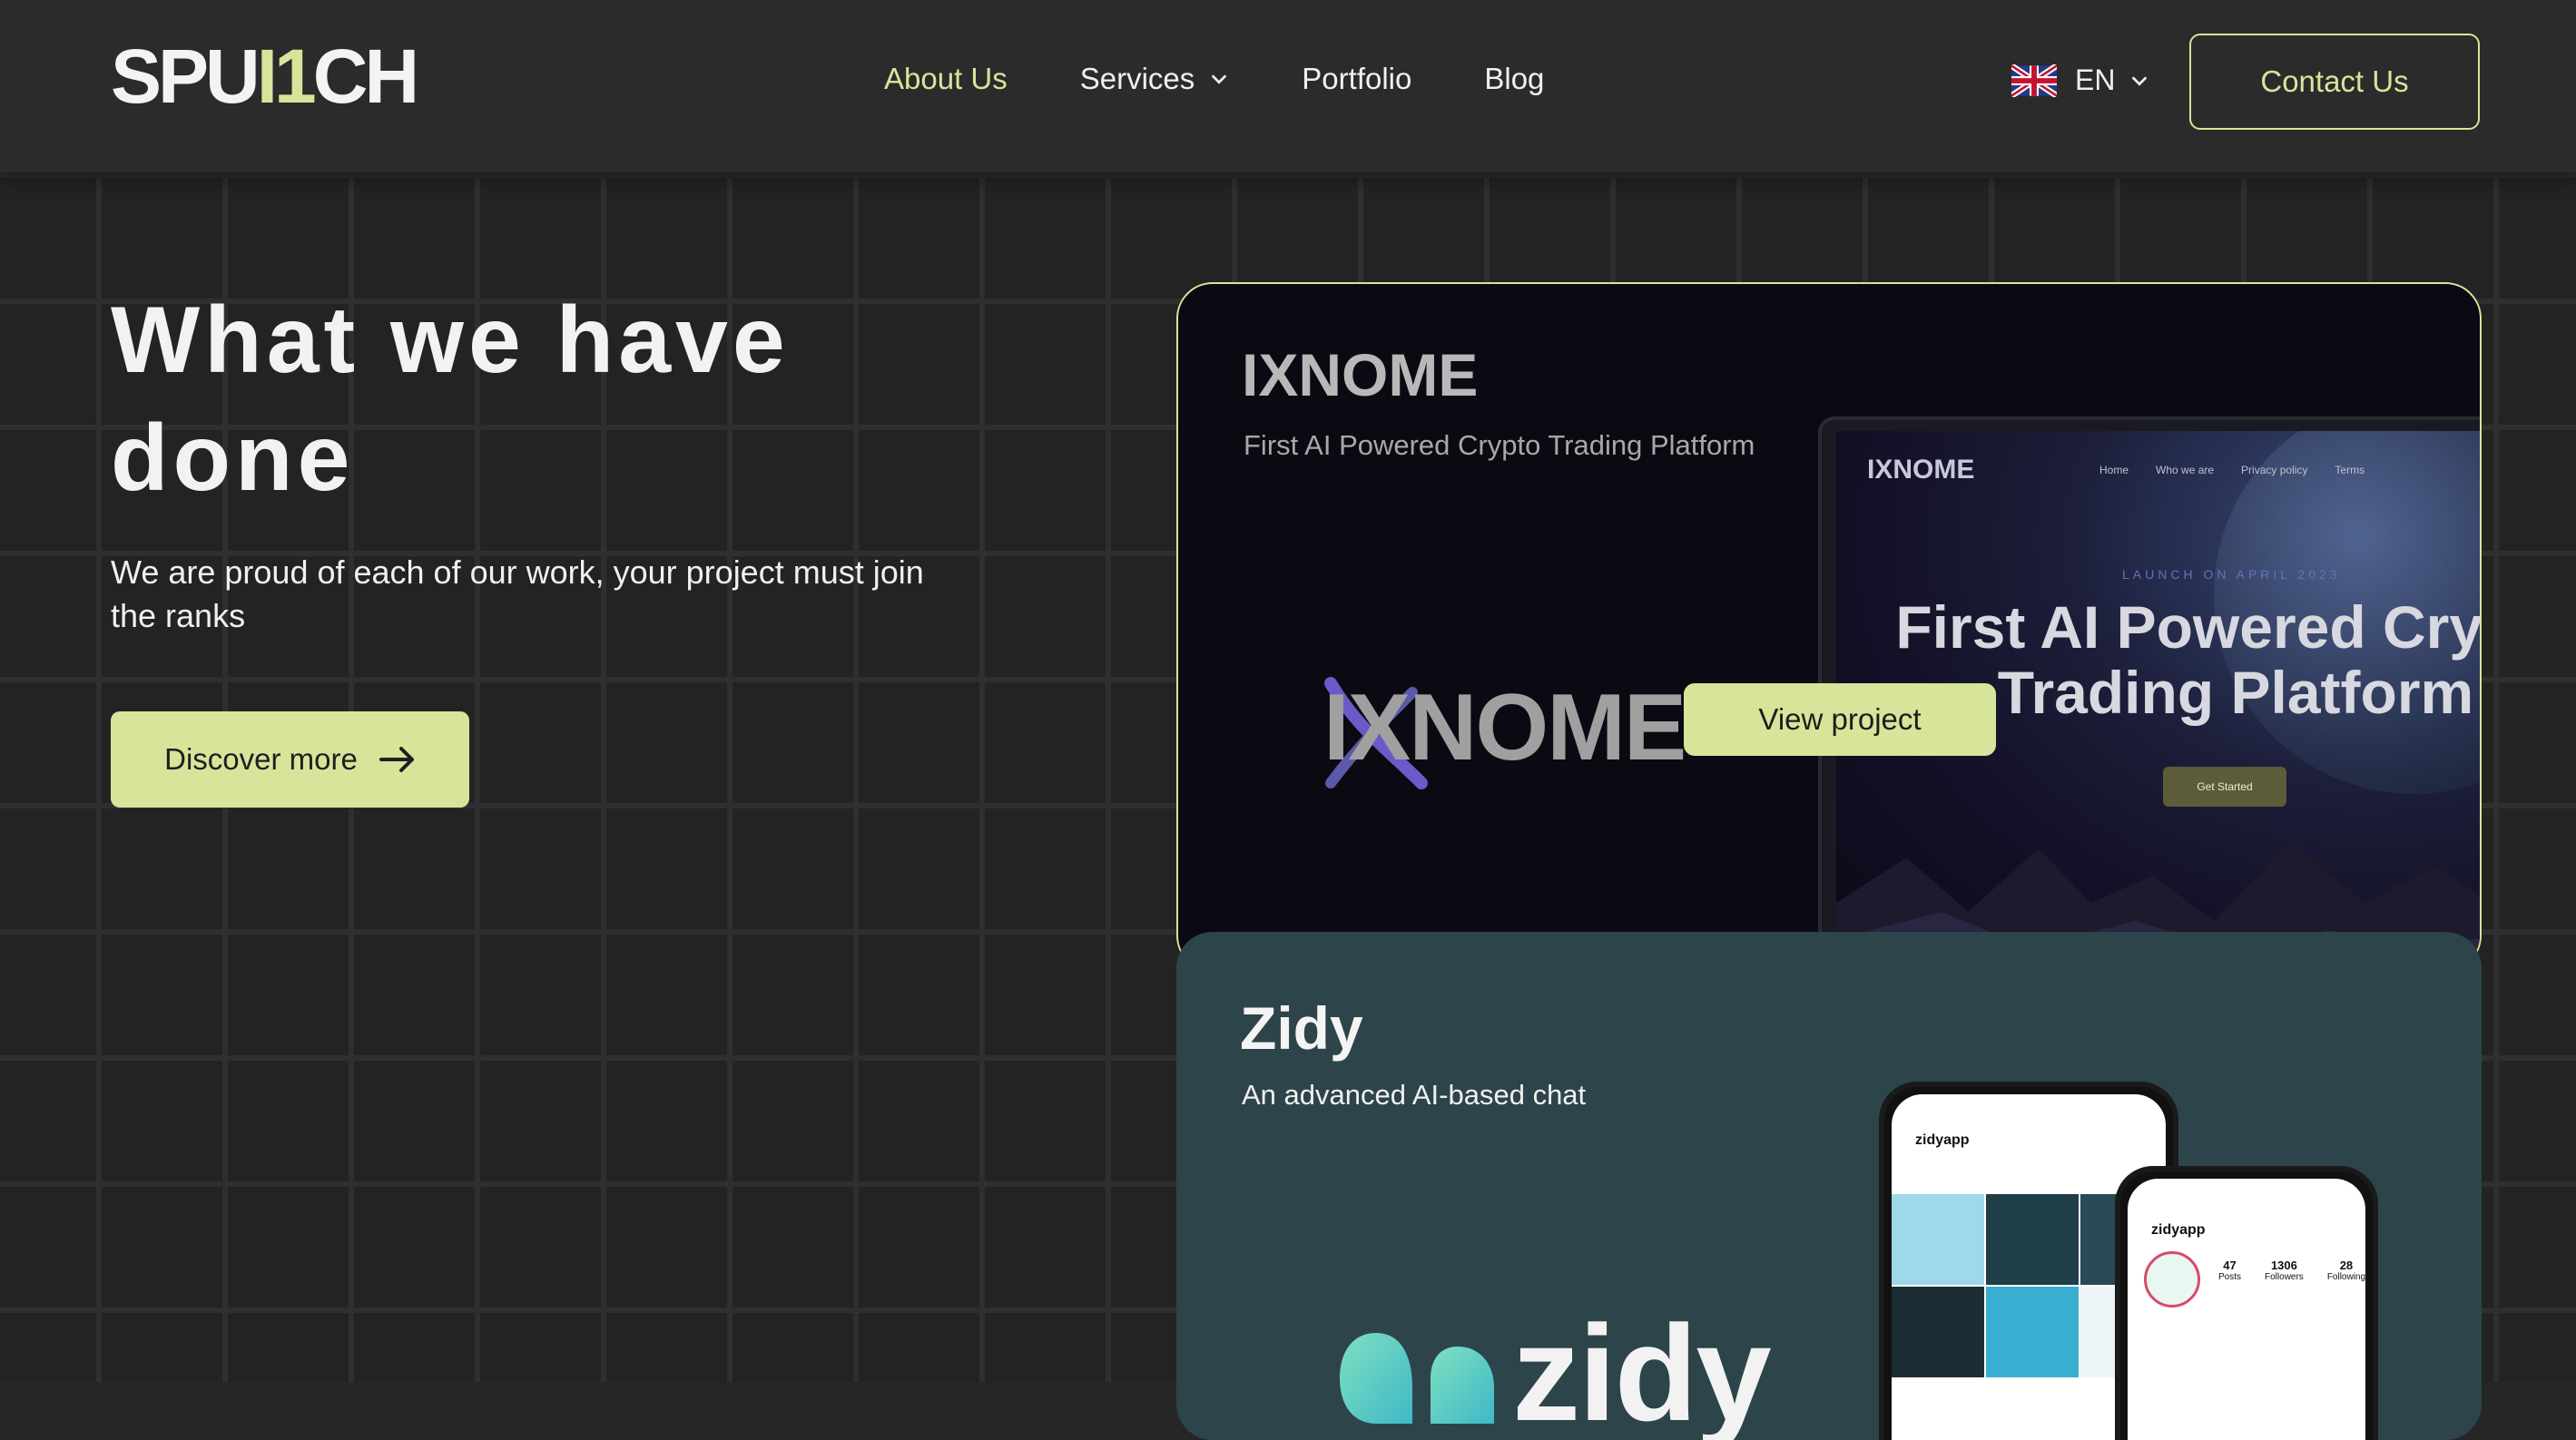 The width and height of the screenshot is (2576, 1440). What do you see at coordinates (1514, 79) in the screenshot?
I see `nav-blog: Blog` at bounding box center [1514, 79].